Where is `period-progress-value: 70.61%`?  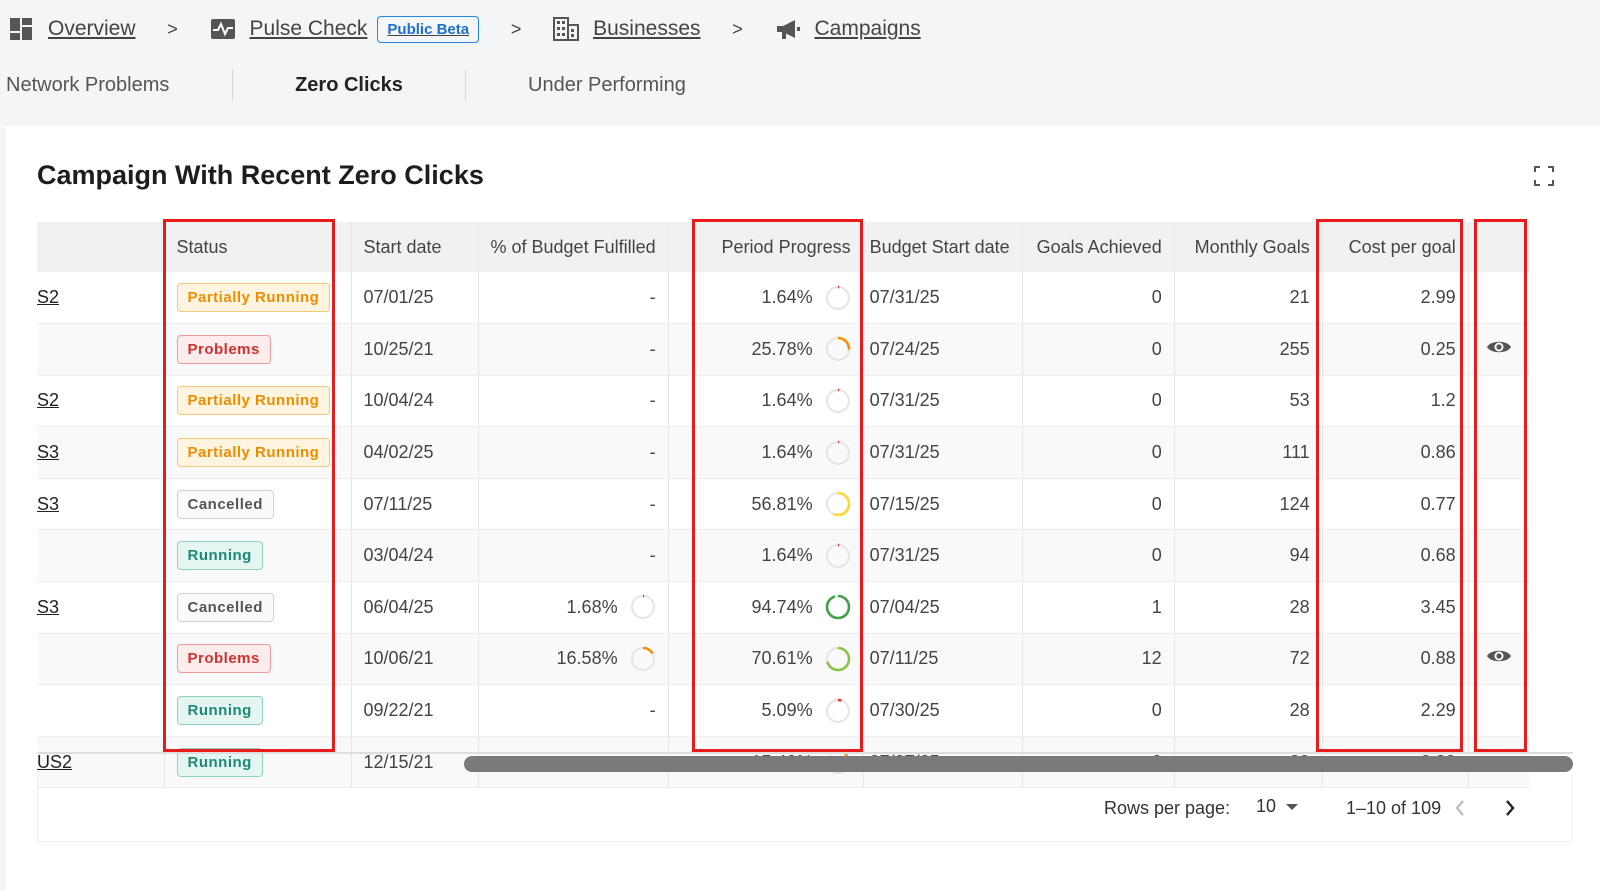
period-progress-value: 70.61% is located at coordinates (782, 658).